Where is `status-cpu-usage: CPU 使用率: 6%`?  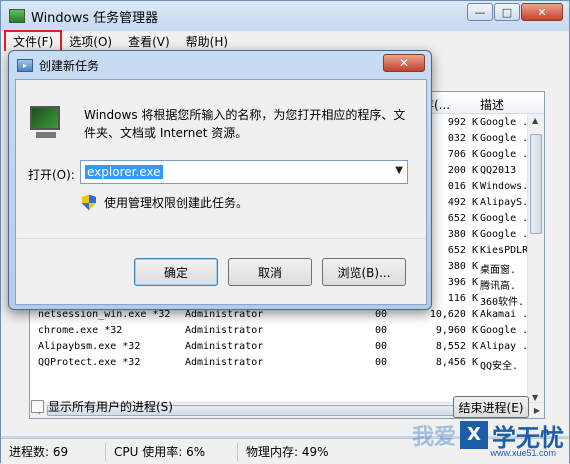
status-cpu-usage: CPU 使用率: 6% is located at coordinates (172, 451).